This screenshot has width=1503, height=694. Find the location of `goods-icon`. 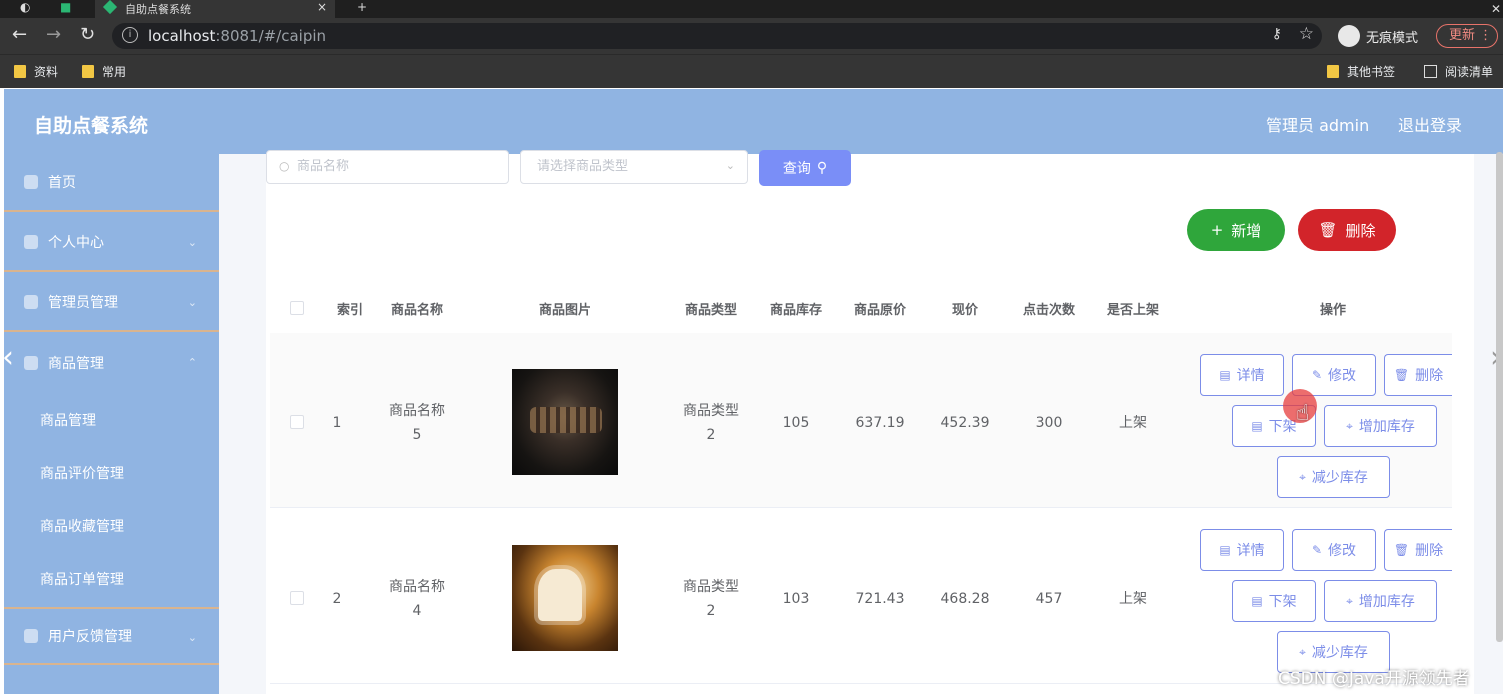

goods-icon is located at coordinates (31, 363).